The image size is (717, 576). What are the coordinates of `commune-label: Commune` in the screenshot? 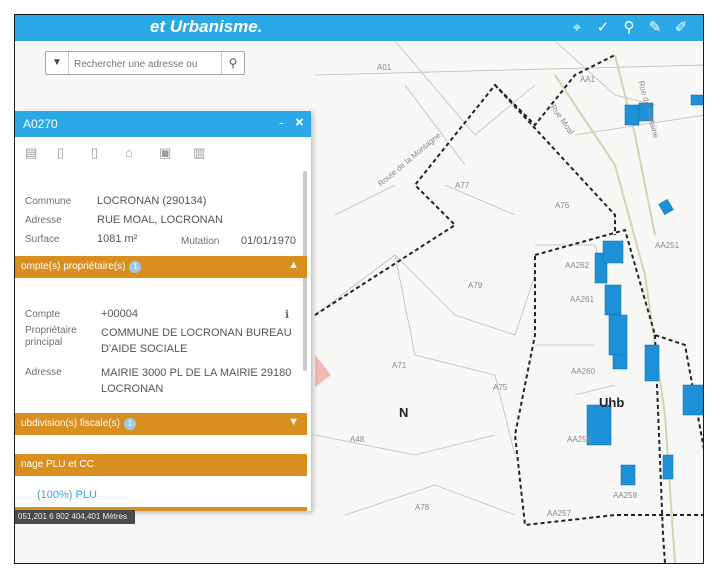 It's located at (48, 201).